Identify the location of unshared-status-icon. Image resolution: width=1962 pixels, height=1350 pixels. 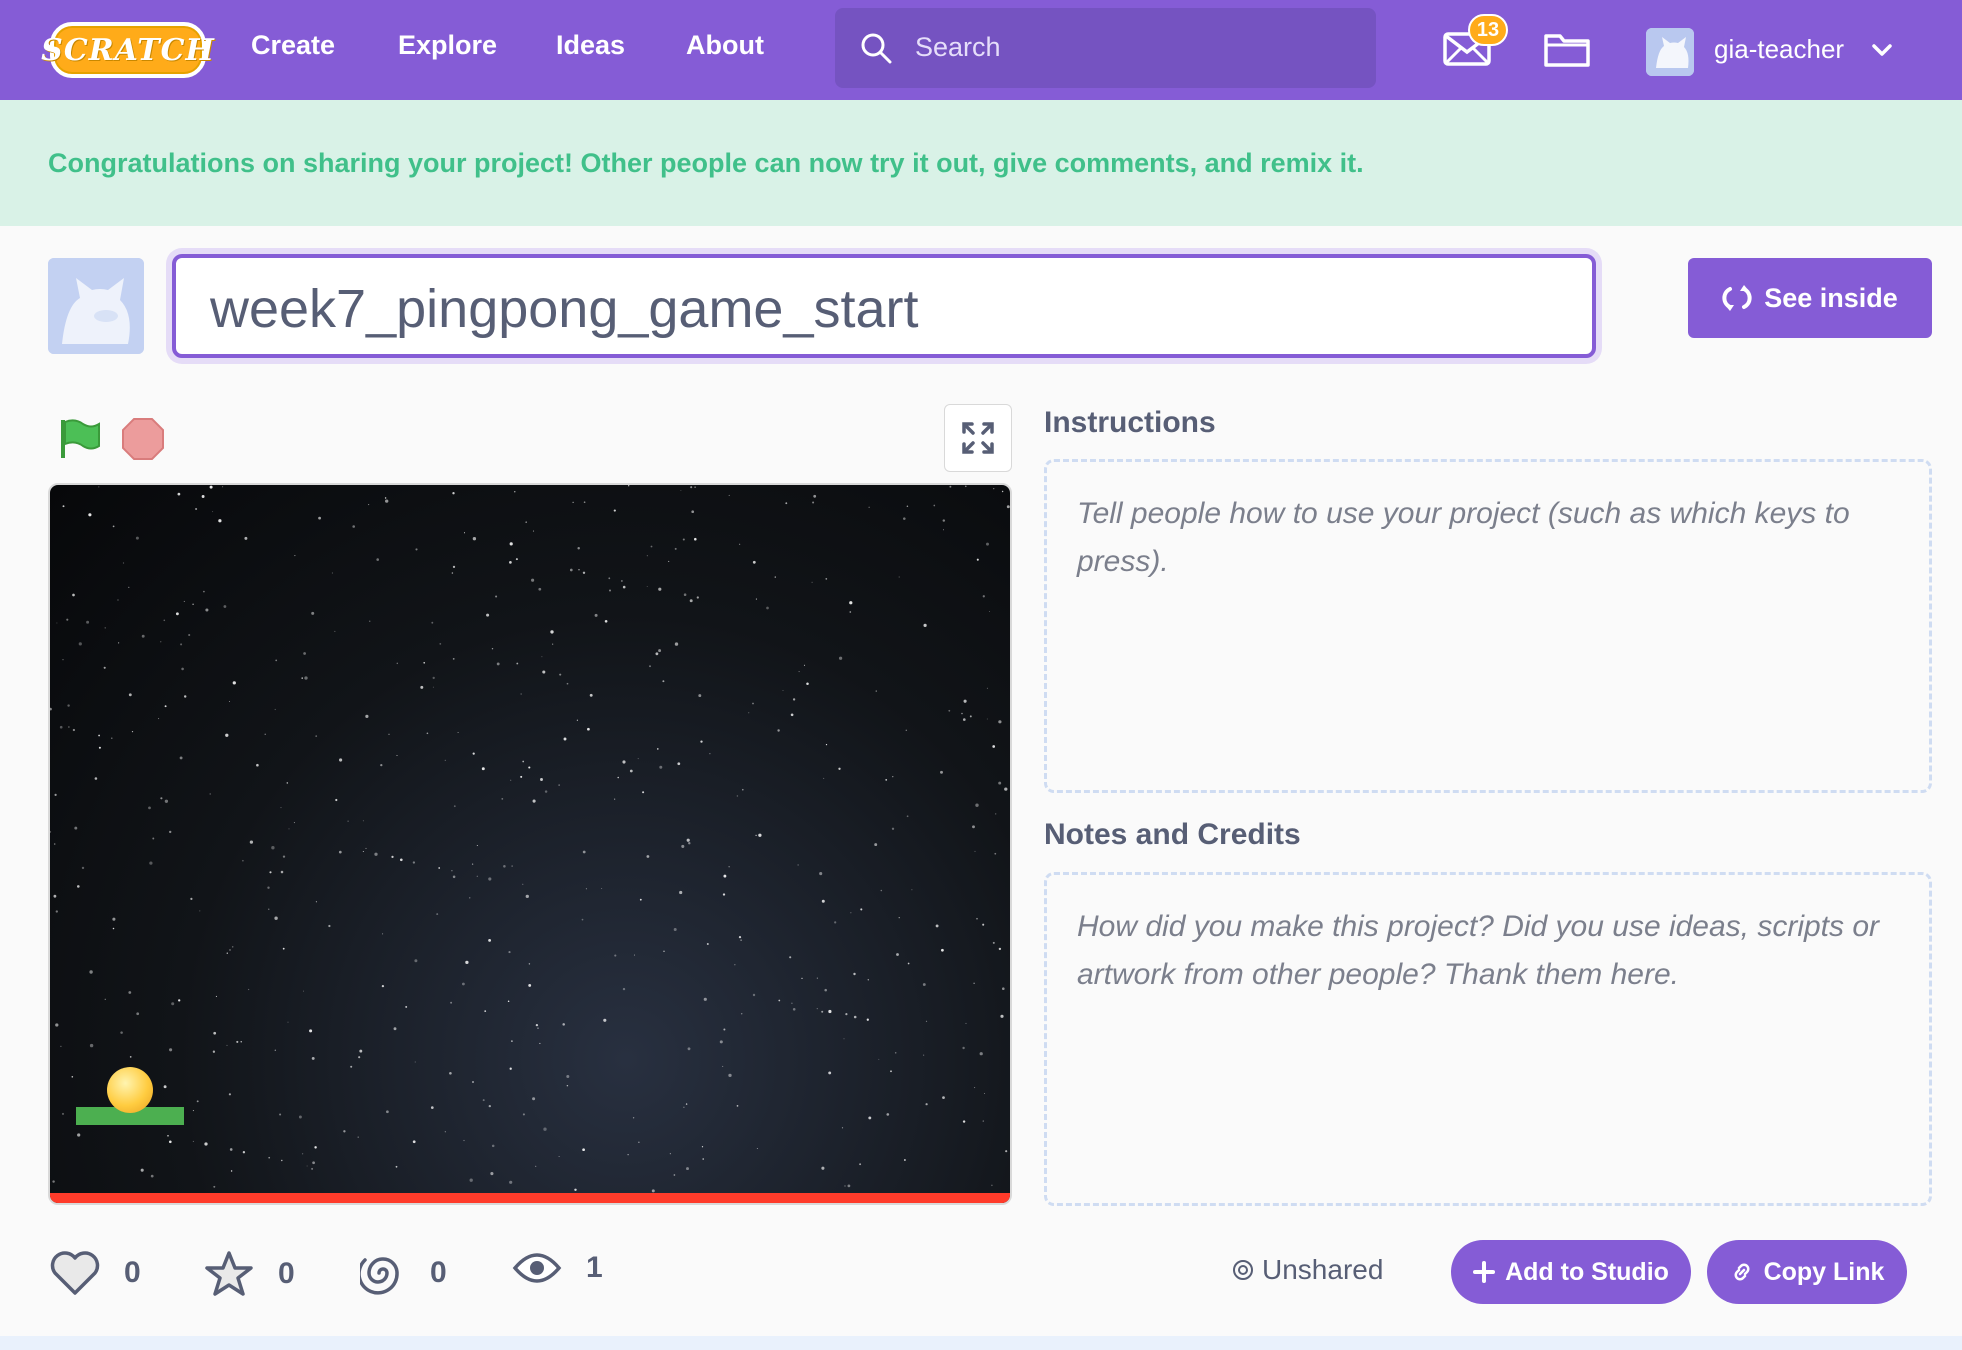
(1243, 1270).